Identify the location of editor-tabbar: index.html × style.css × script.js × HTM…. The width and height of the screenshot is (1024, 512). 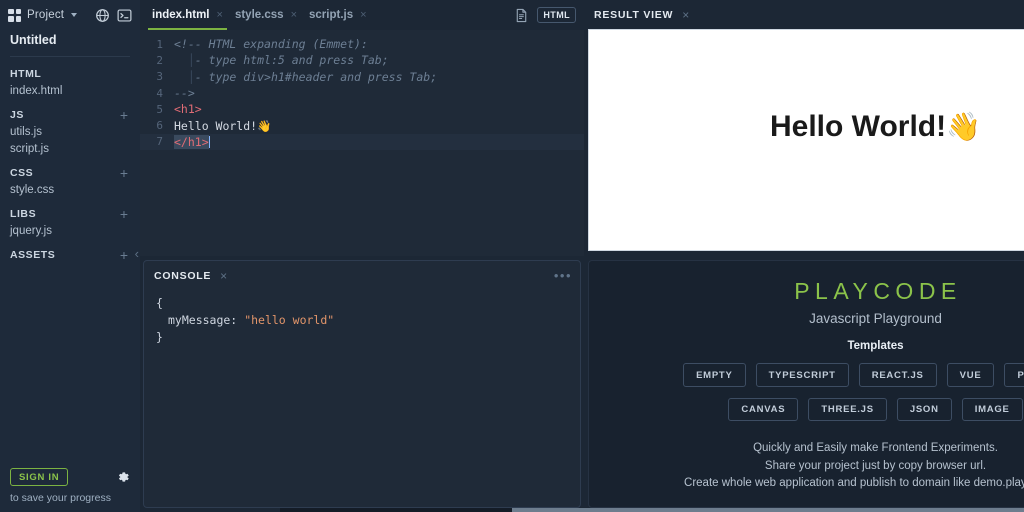
(362, 15).